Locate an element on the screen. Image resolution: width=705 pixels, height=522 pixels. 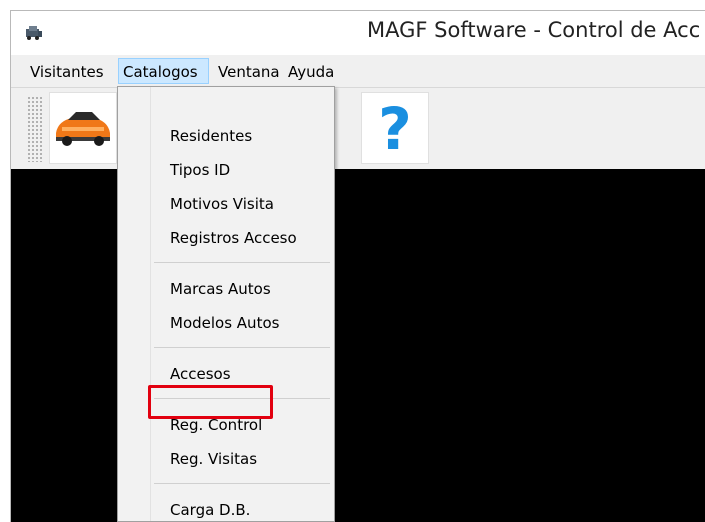
title-bar: MAGF Software - Control de Acc is located at coordinates (358, 33).